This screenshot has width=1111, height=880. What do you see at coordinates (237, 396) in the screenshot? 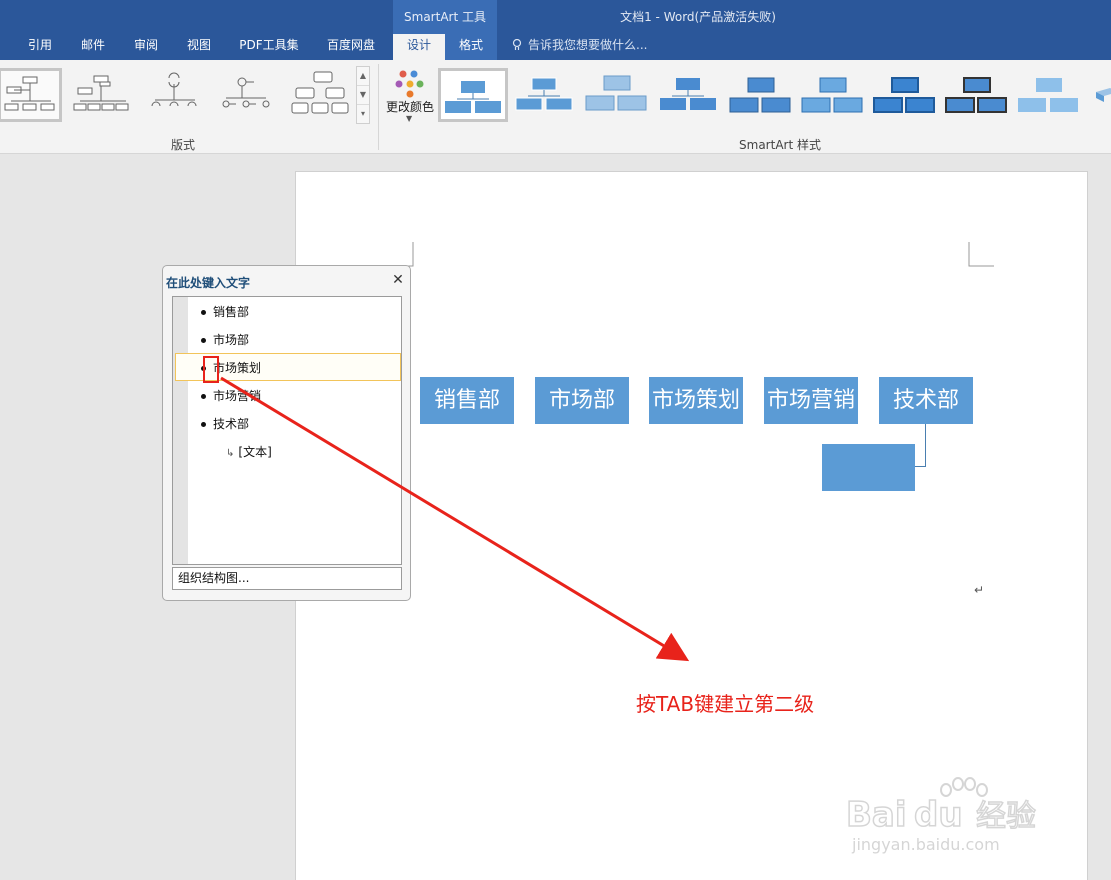
I see `list-item-text: 市场营销` at bounding box center [237, 396].